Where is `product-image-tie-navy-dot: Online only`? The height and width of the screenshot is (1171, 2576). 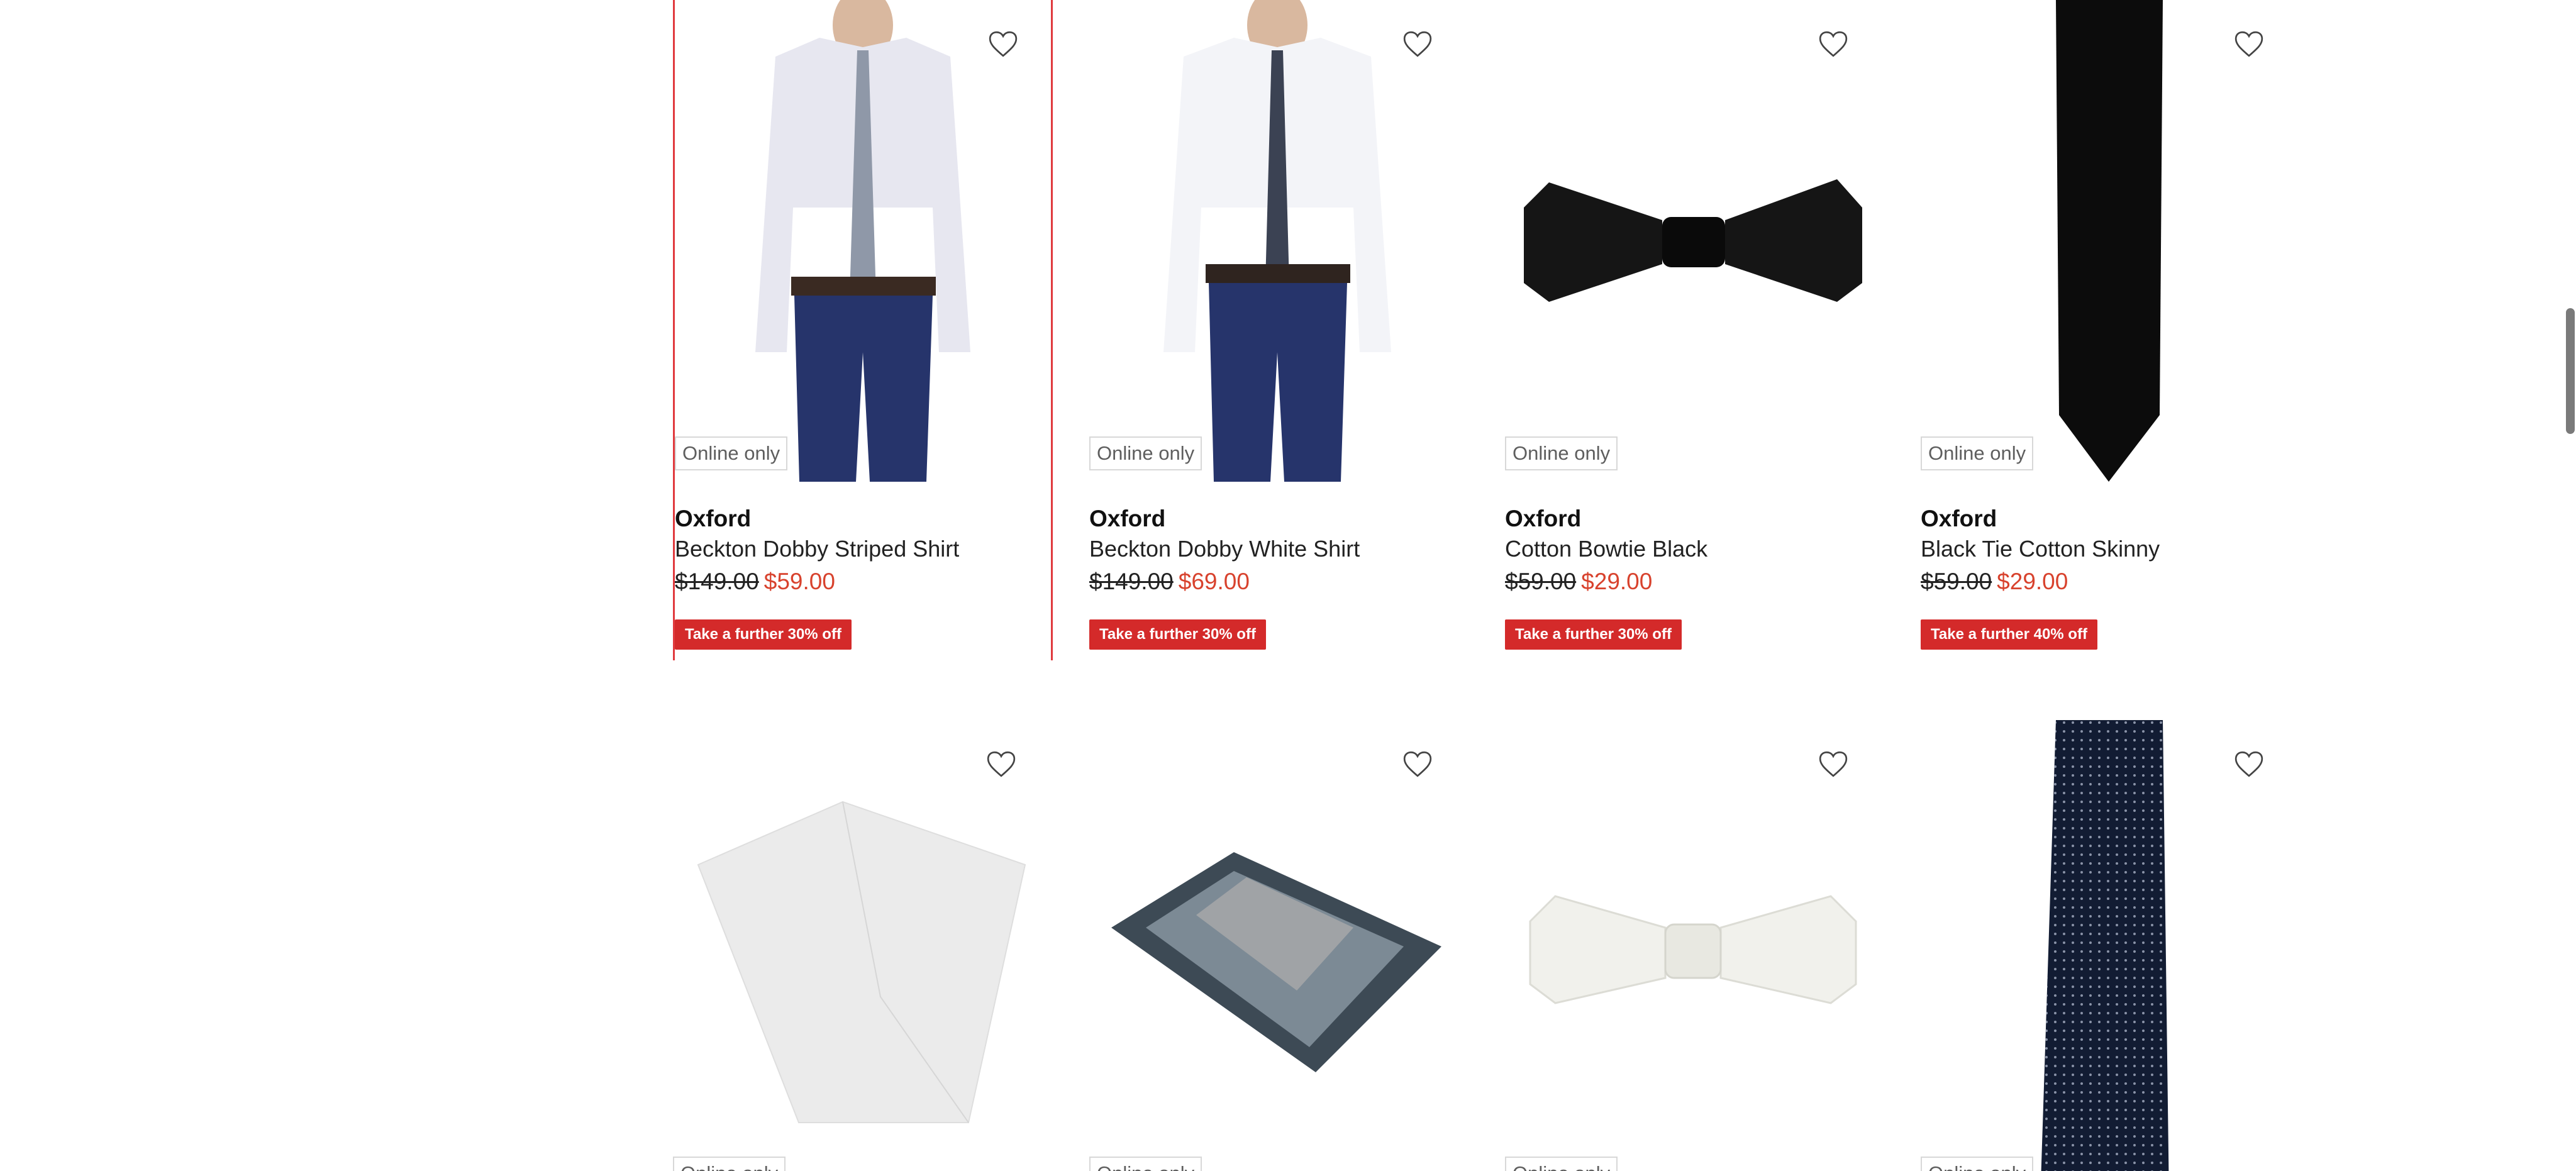
product-image-tie-navy-dot: Online only is located at coordinates (2109, 945).